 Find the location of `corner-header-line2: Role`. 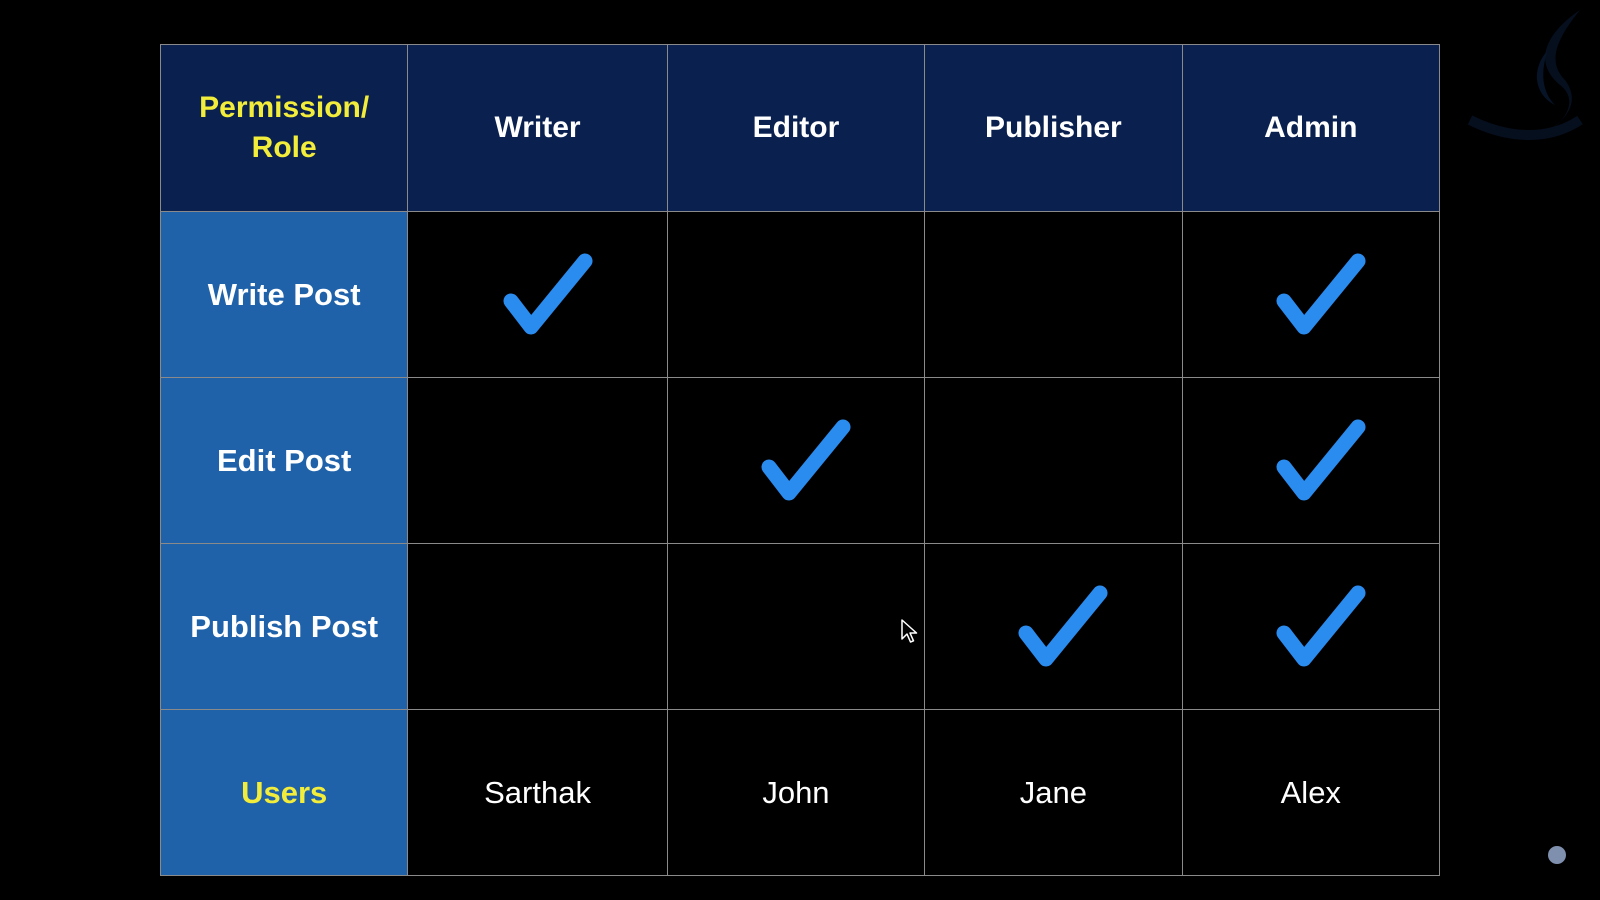

corner-header-line2: Role is located at coordinates (284, 147).